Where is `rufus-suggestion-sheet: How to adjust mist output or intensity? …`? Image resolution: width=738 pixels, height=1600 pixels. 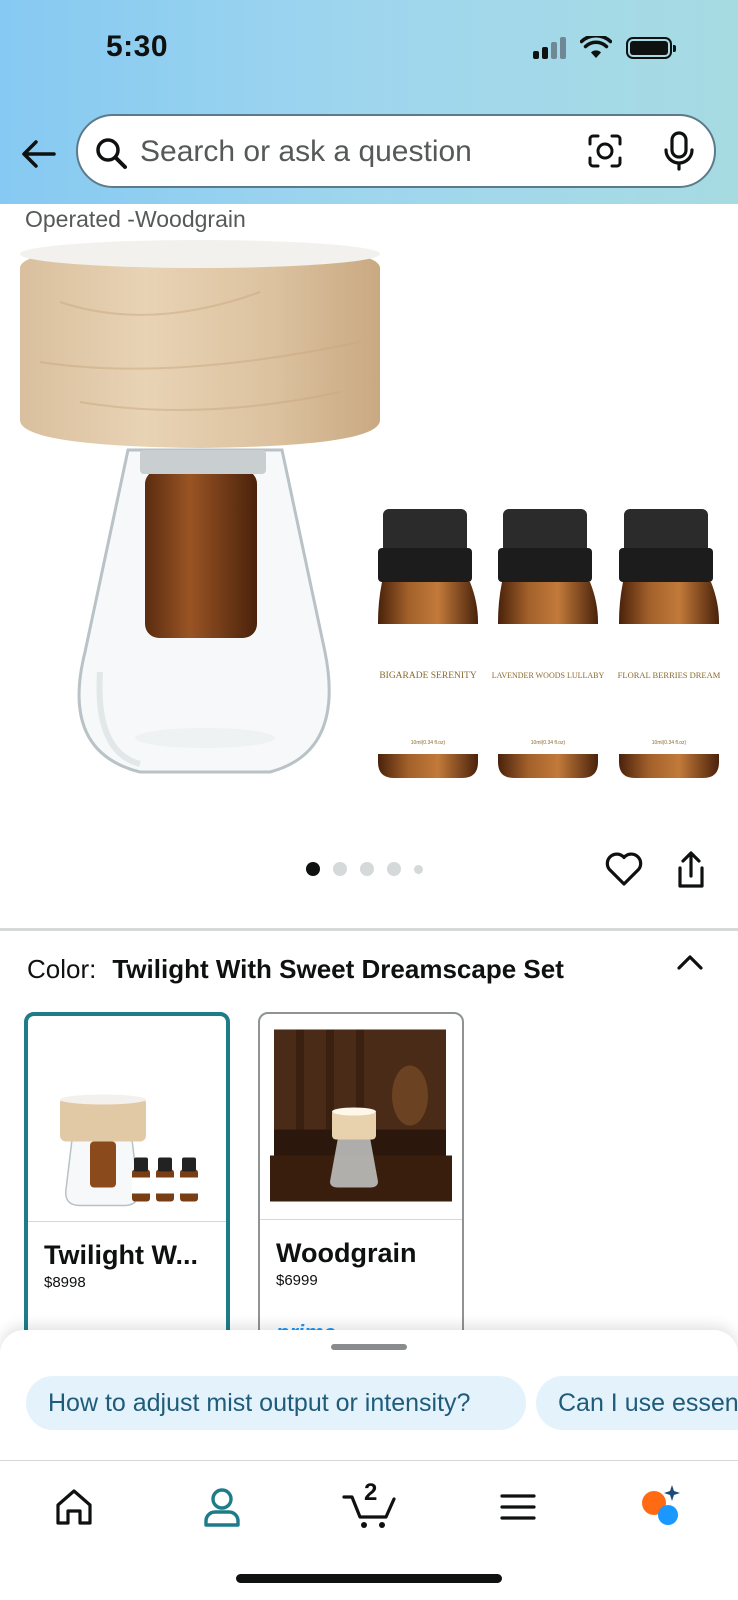
rufus-suggestion-sheet: How to adjust mist output or intensity? … is located at coordinates (369, 1395).